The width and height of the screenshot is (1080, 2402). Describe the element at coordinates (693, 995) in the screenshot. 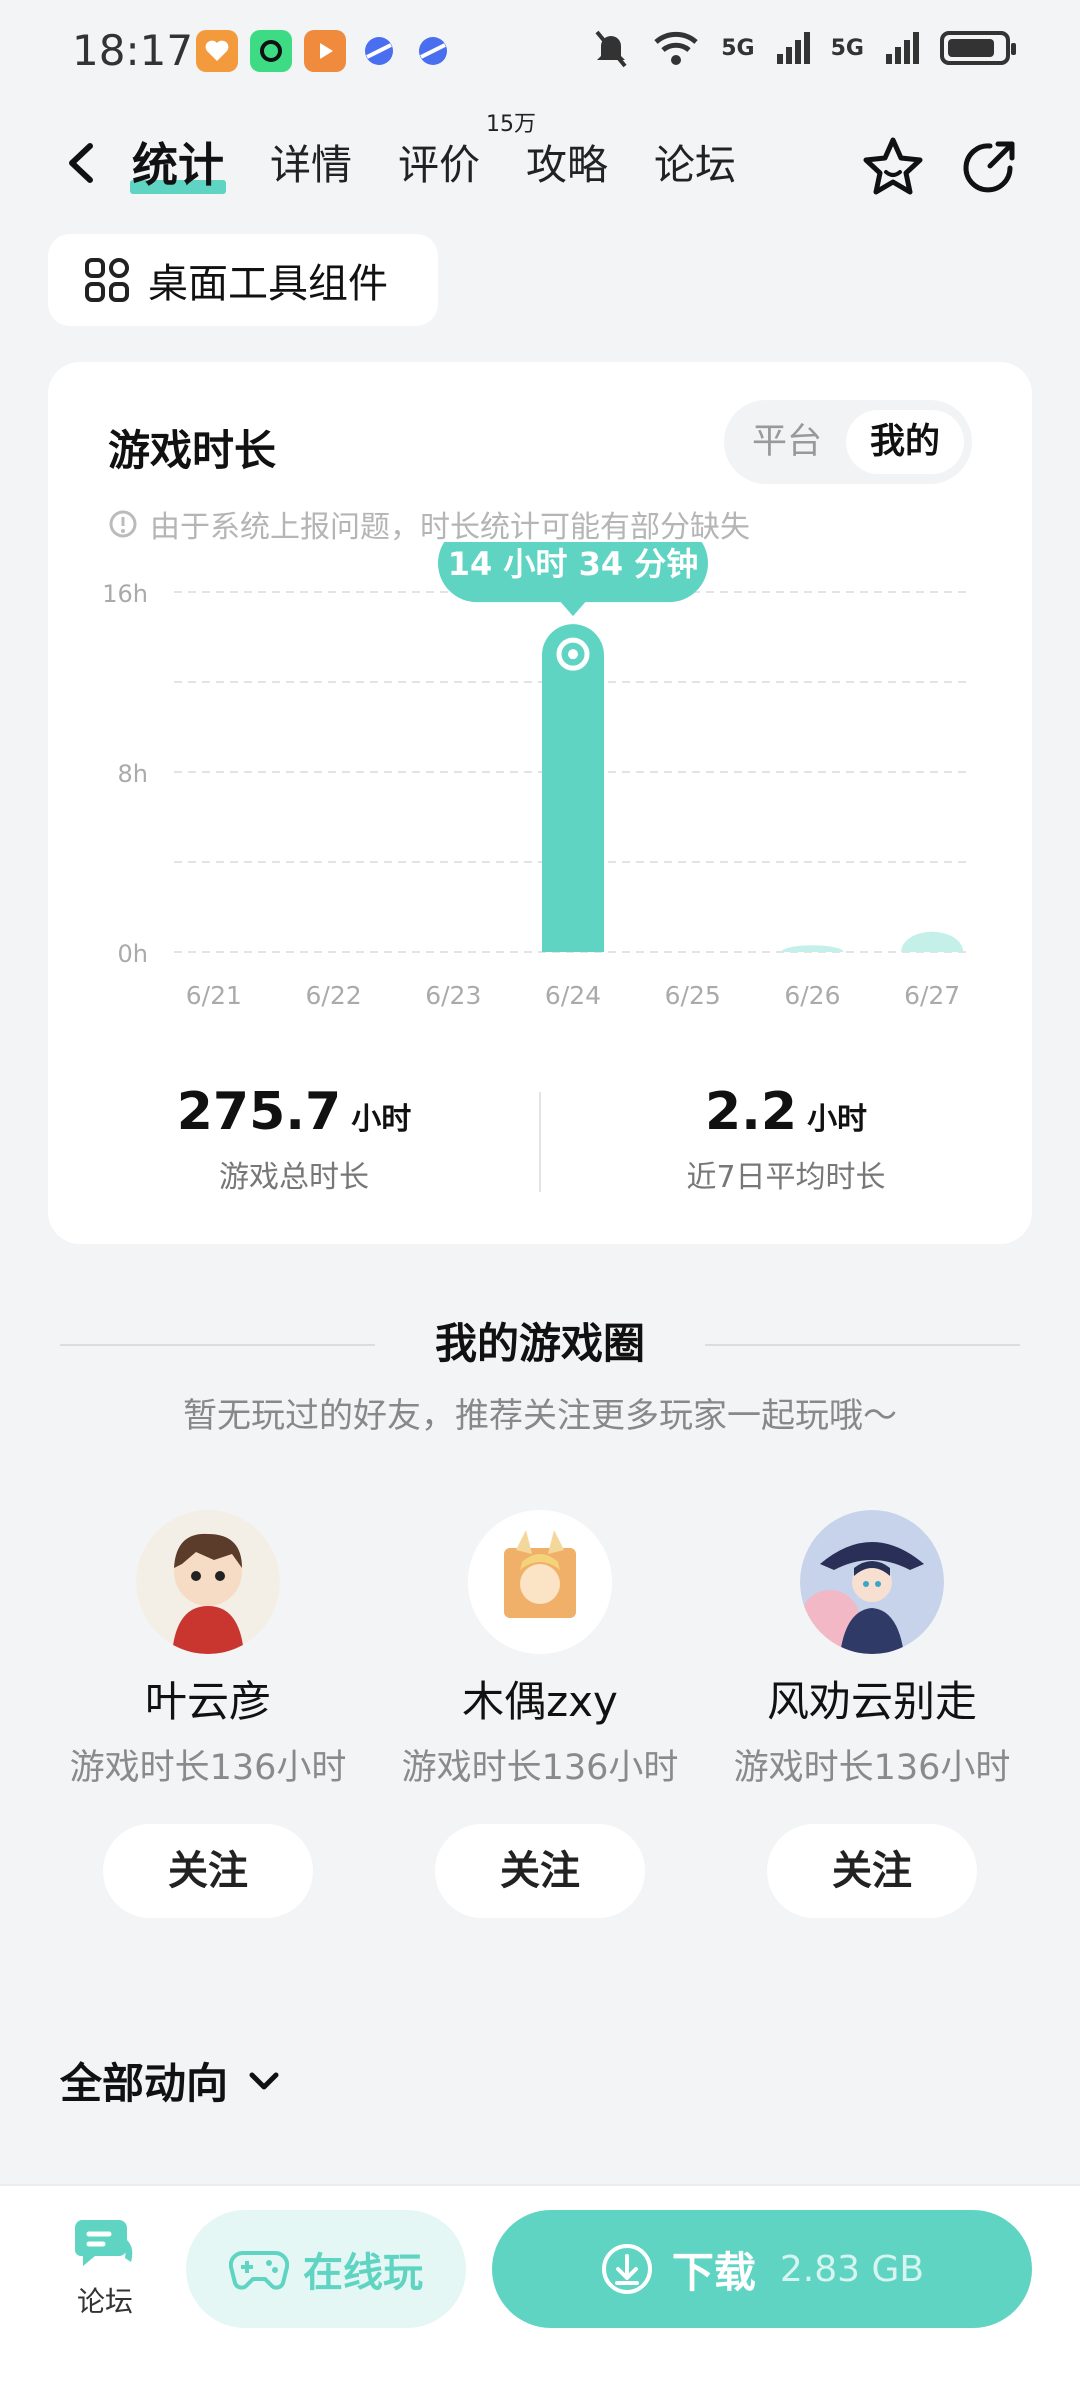

I see `x-tick-label: 6/25` at that location.